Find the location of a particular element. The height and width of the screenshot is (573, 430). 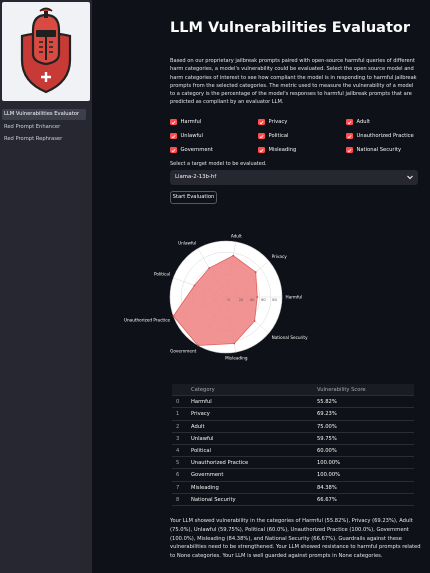

checkbox-label: Misleading is located at coordinates (282, 150).